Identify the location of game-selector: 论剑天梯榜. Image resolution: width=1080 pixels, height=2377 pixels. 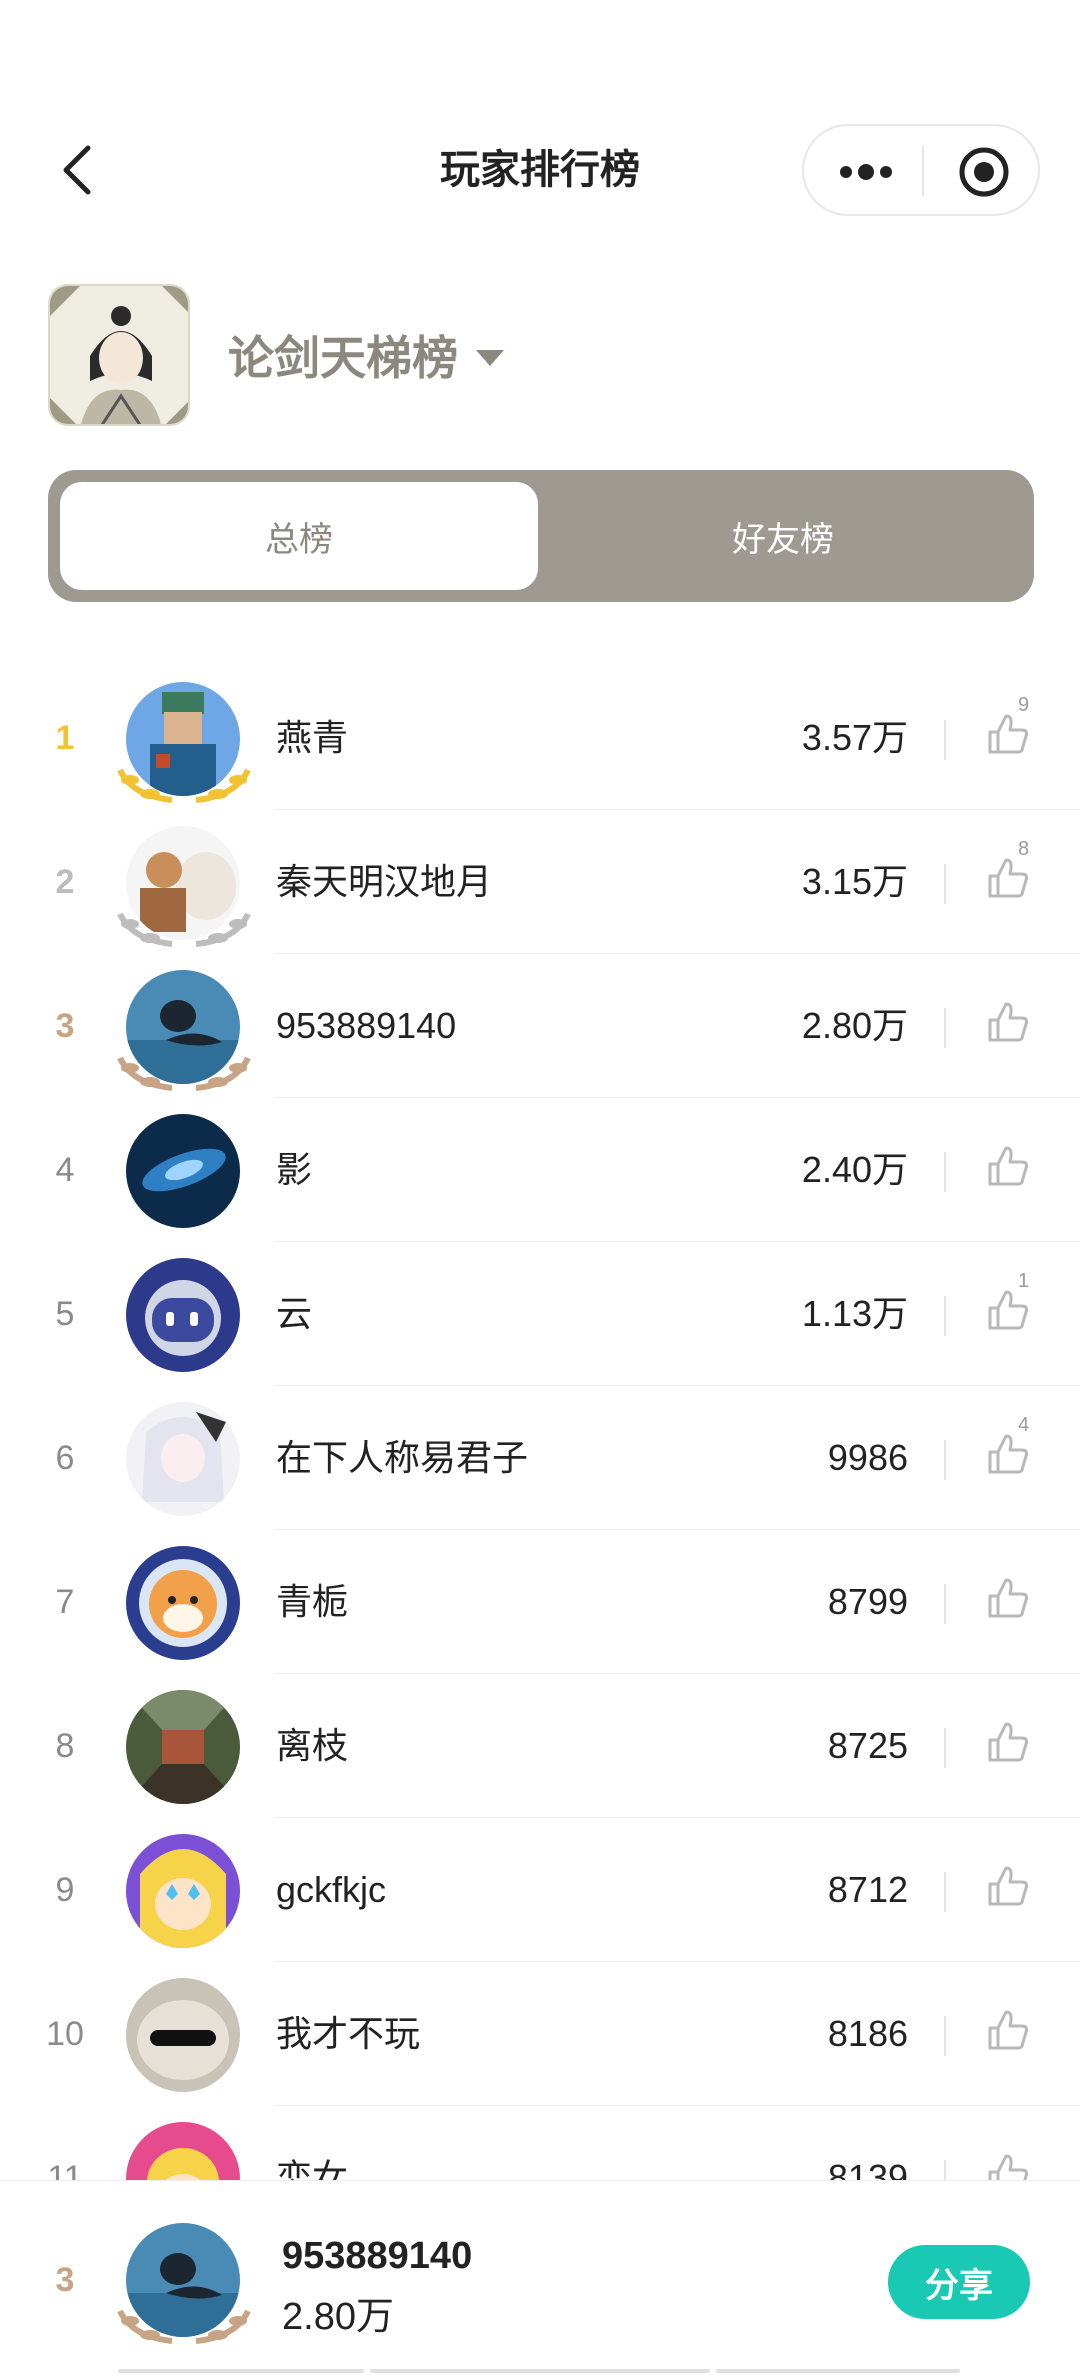
(548, 357).